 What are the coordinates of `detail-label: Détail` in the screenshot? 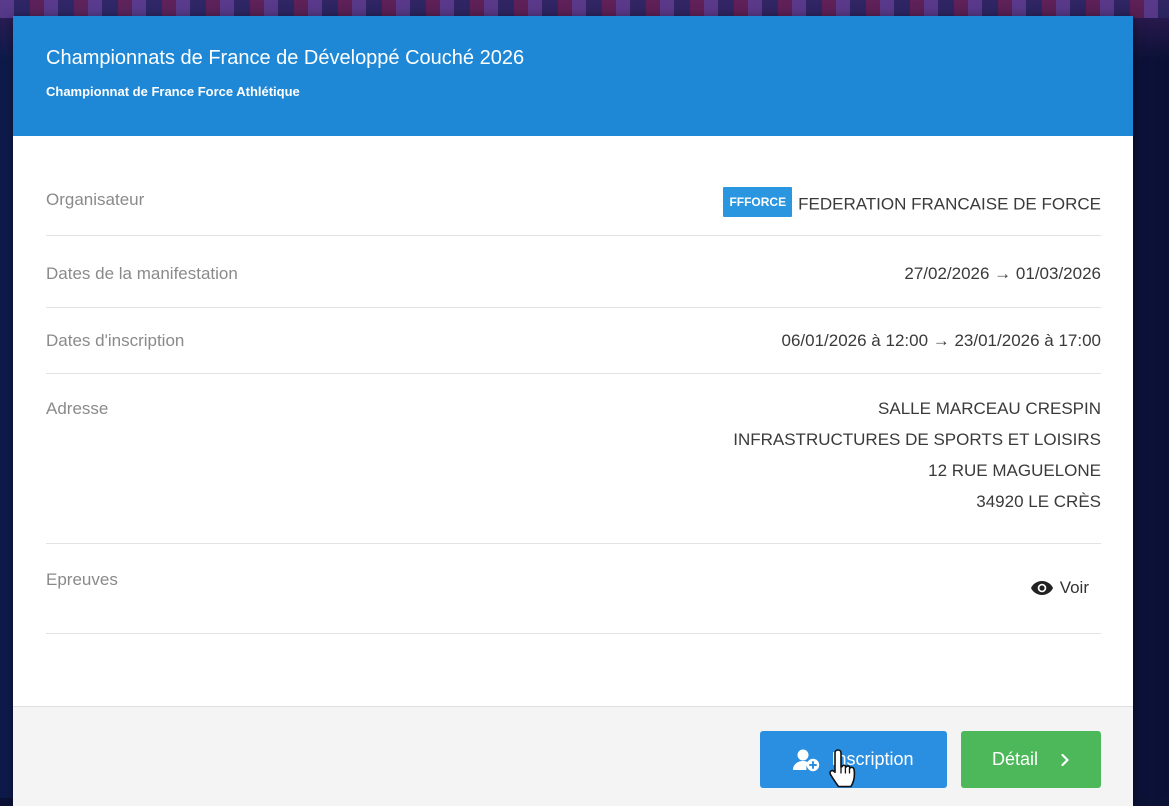 It's located at (1015, 759).